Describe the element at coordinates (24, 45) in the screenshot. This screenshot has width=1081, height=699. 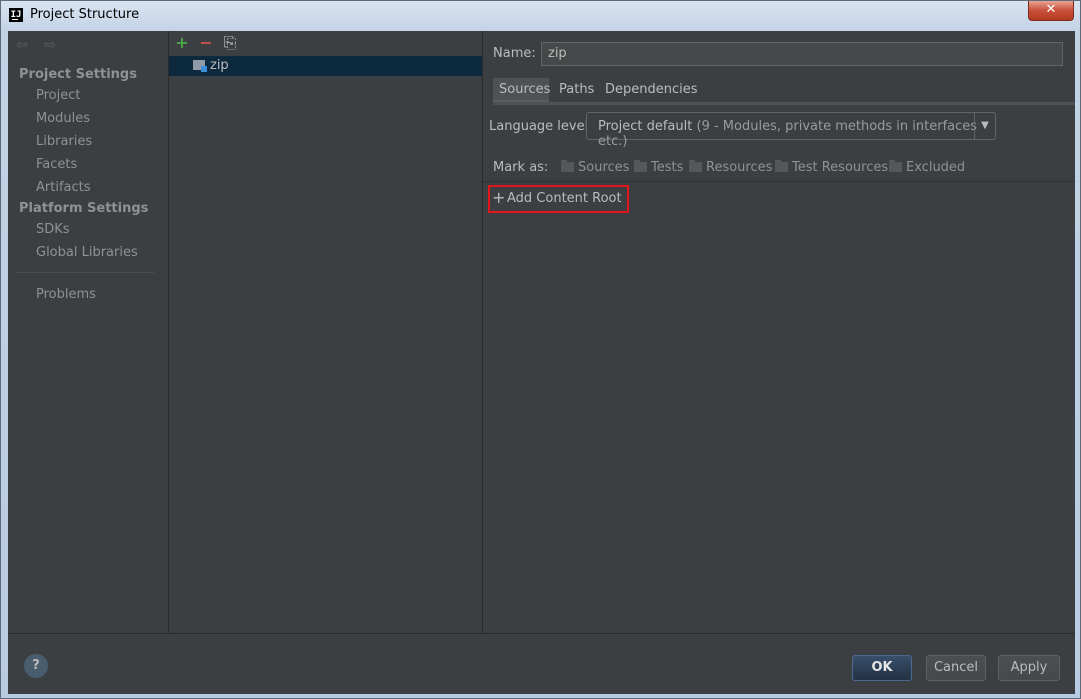
I see `back-arrow-icon: ⇦` at that location.